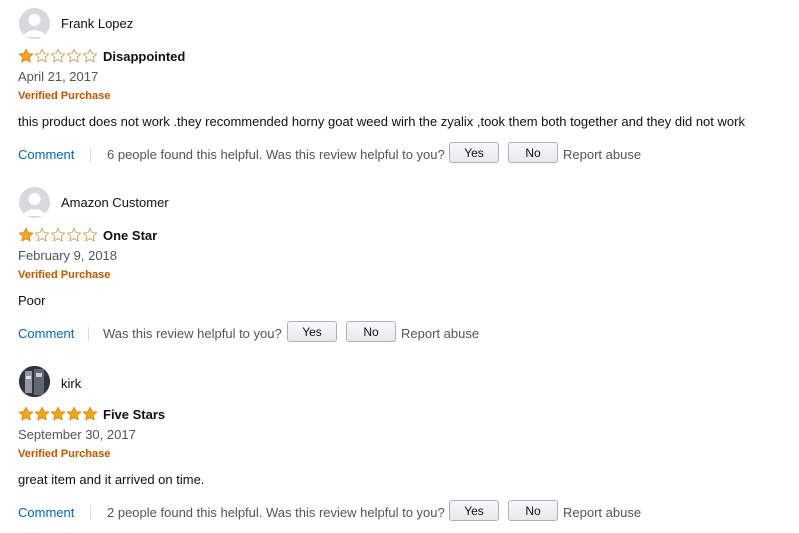 The height and width of the screenshot is (533, 799). Describe the element at coordinates (130, 235) in the screenshot. I see `review-title: One Star` at that location.